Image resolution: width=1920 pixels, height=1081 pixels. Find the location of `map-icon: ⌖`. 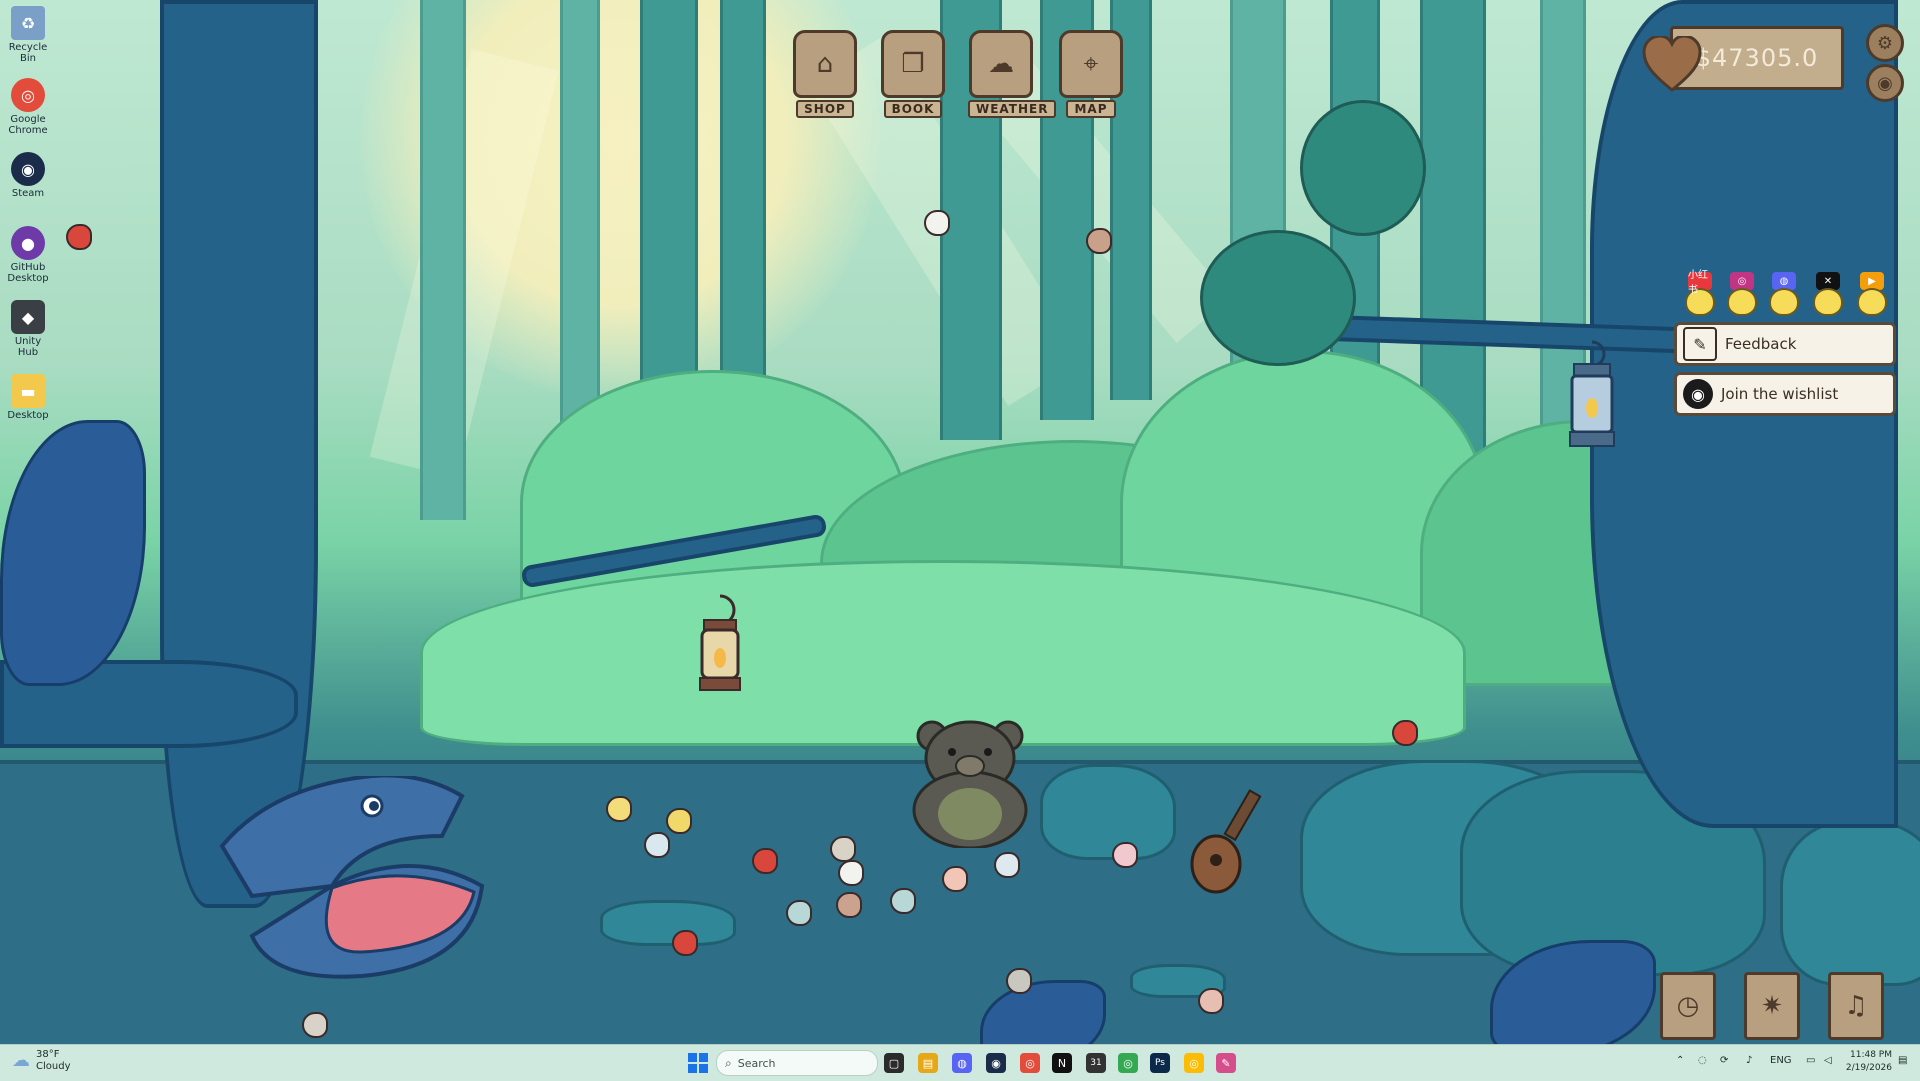

map-icon: ⌖ is located at coordinates (1091, 64).